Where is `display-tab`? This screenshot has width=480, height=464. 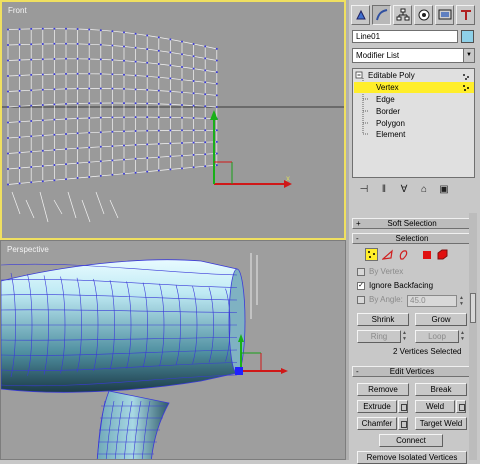
display-tab is located at coordinates (444, 15).